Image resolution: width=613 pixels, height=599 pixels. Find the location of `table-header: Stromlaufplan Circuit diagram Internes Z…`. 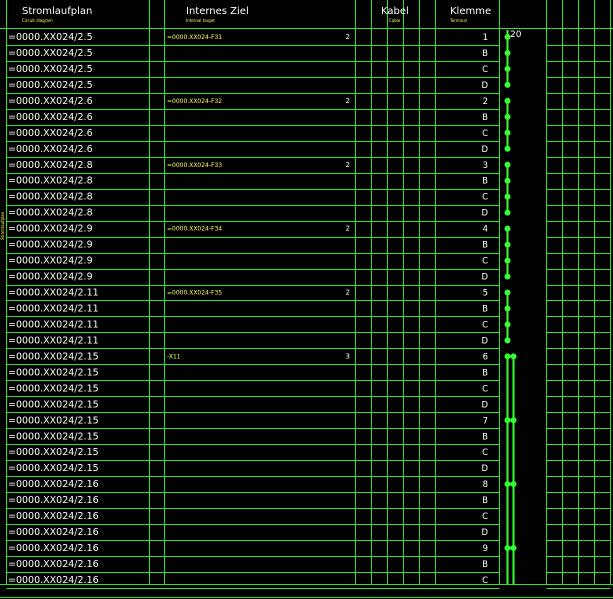

table-header: Stromlaufplan Circuit diagram Internes Z… is located at coordinates (272, 23).